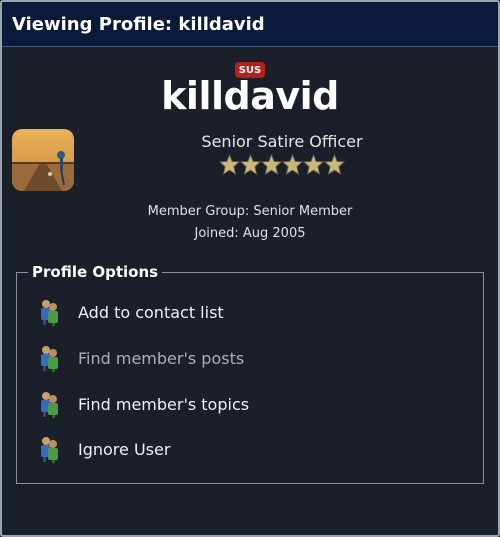  I want to click on avatar-image, so click(43, 160).